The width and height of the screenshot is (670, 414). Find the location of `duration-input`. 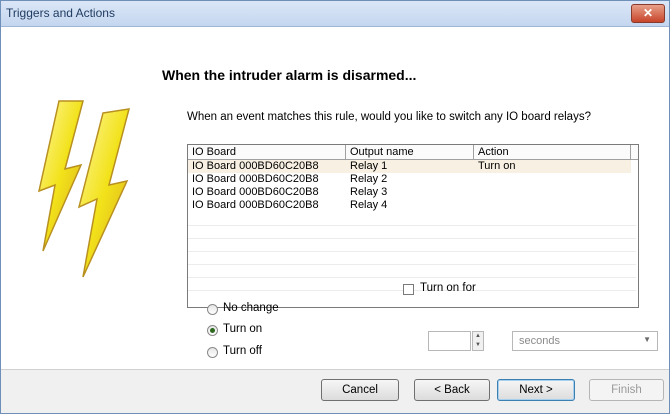

duration-input is located at coordinates (449, 341).